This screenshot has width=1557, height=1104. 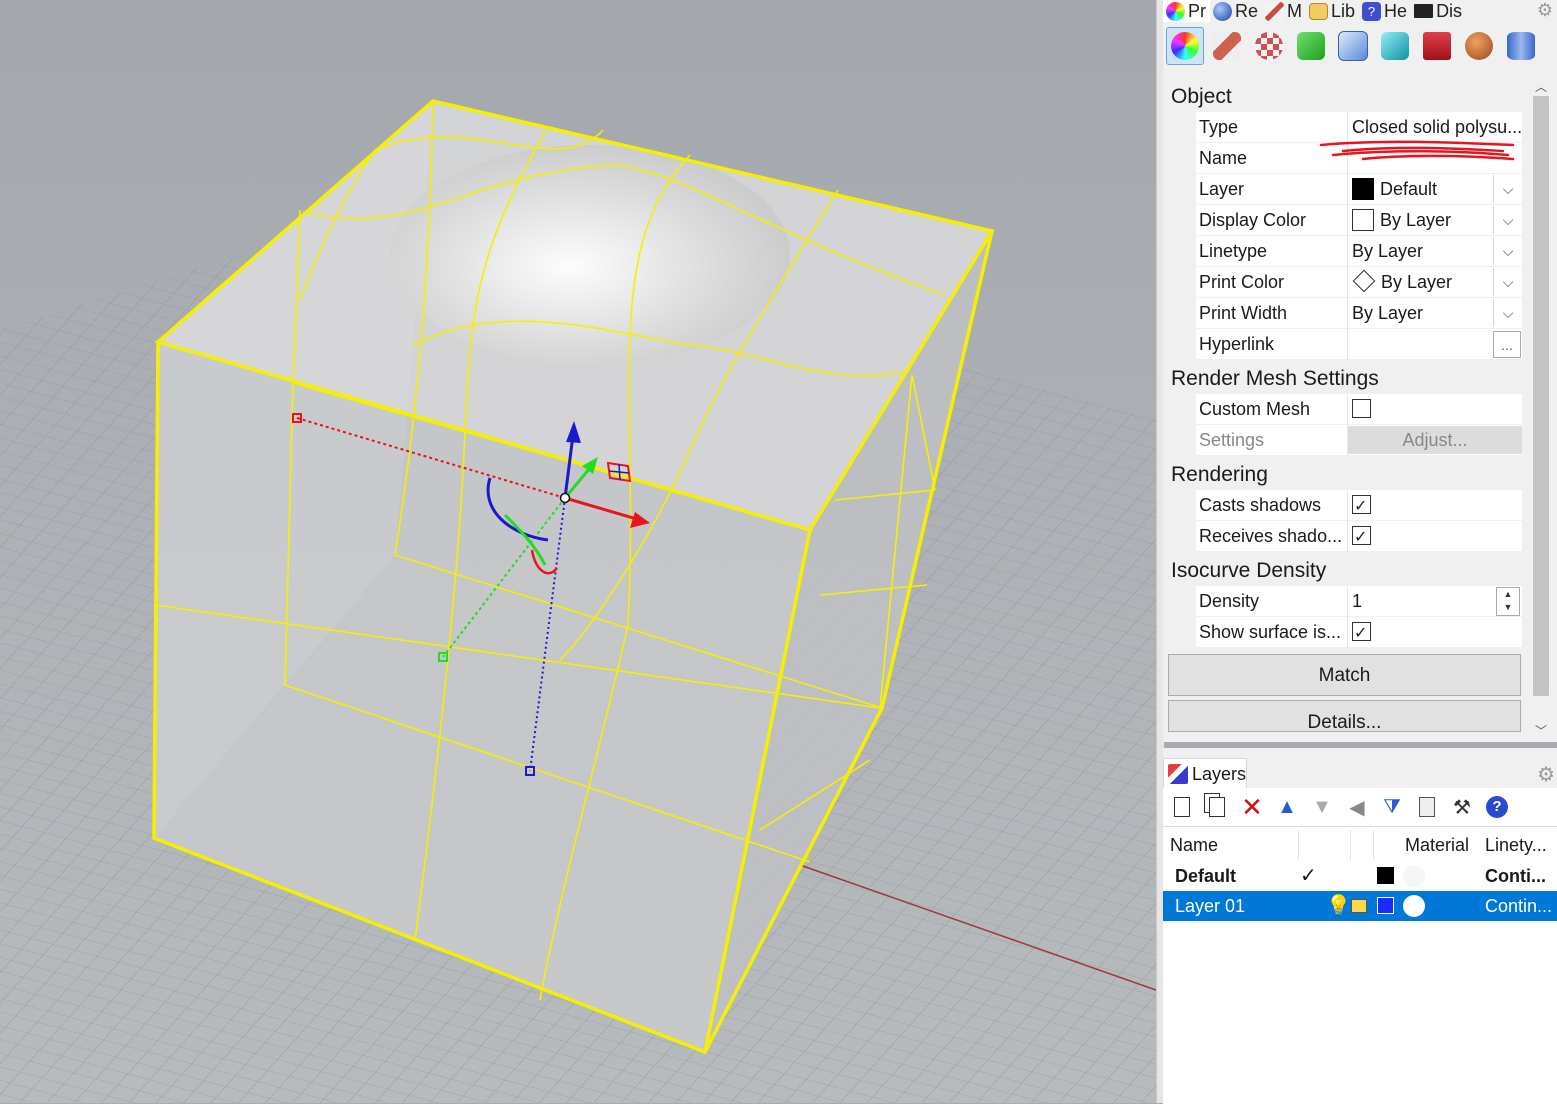 What do you see at coordinates (1284, 11) in the screenshot?
I see `tab-materials: M` at bounding box center [1284, 11].